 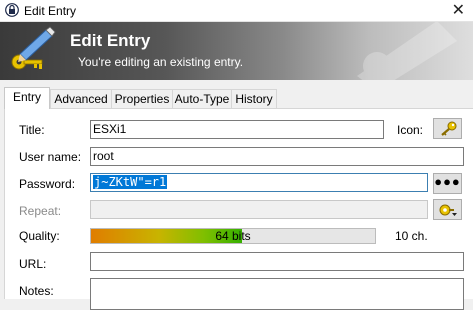 What do you see at coordinates (277, 261) in the screenshot?
I see `url-field` at bounding box center [277, 261].